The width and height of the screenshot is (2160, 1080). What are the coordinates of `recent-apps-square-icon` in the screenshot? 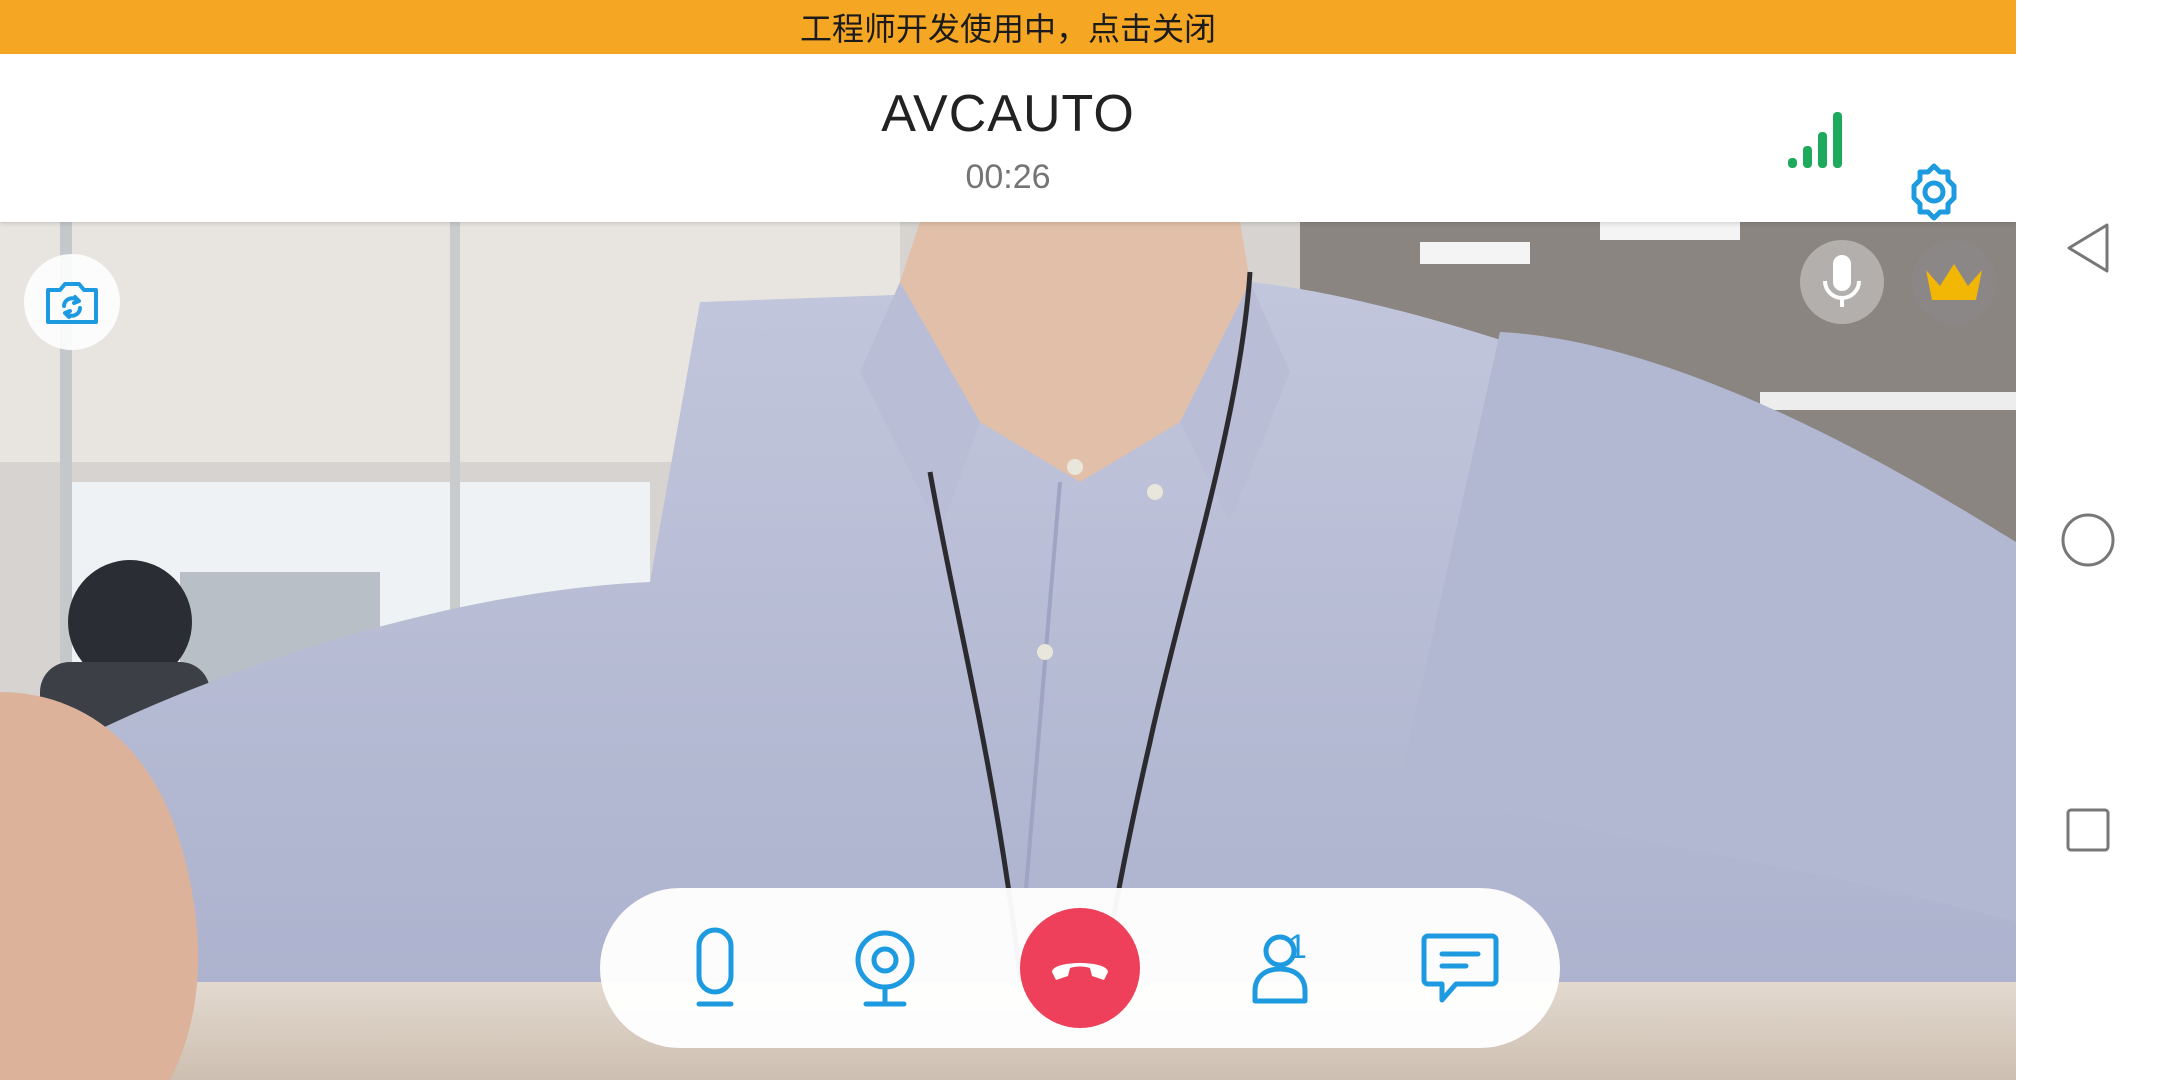 It's located at (2088, 830).